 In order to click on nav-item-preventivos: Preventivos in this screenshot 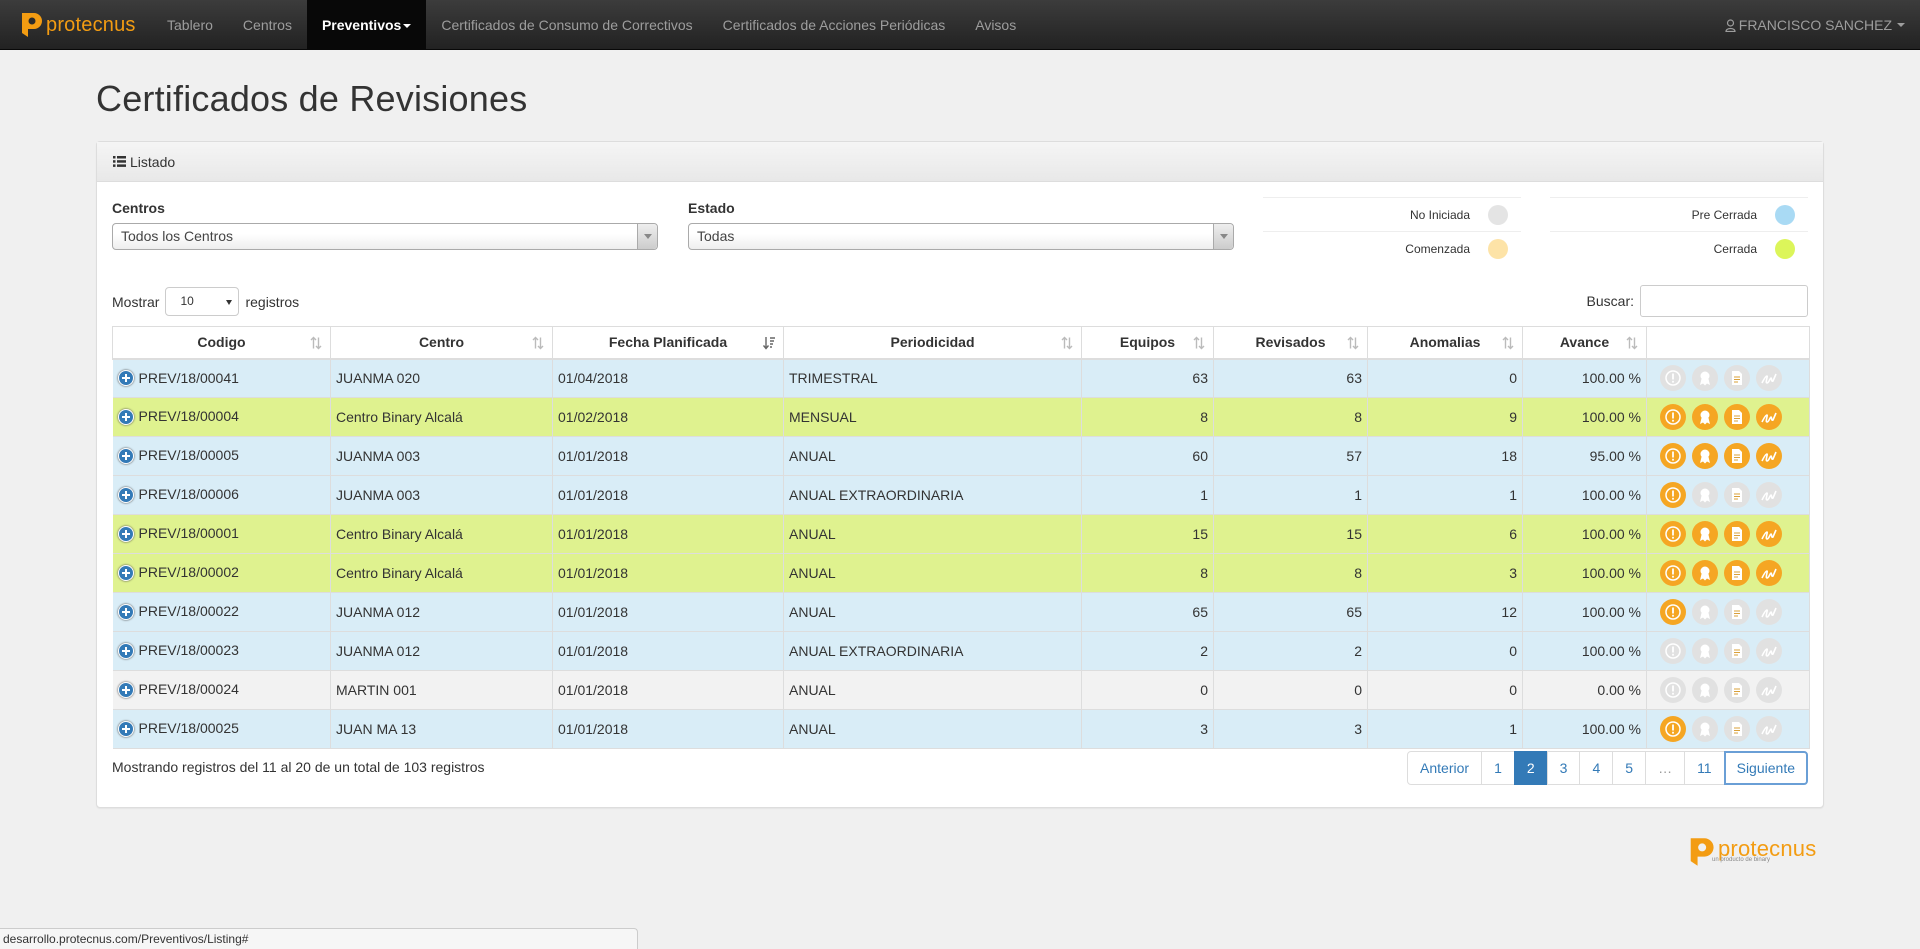, I will do `click(366, 25)`.